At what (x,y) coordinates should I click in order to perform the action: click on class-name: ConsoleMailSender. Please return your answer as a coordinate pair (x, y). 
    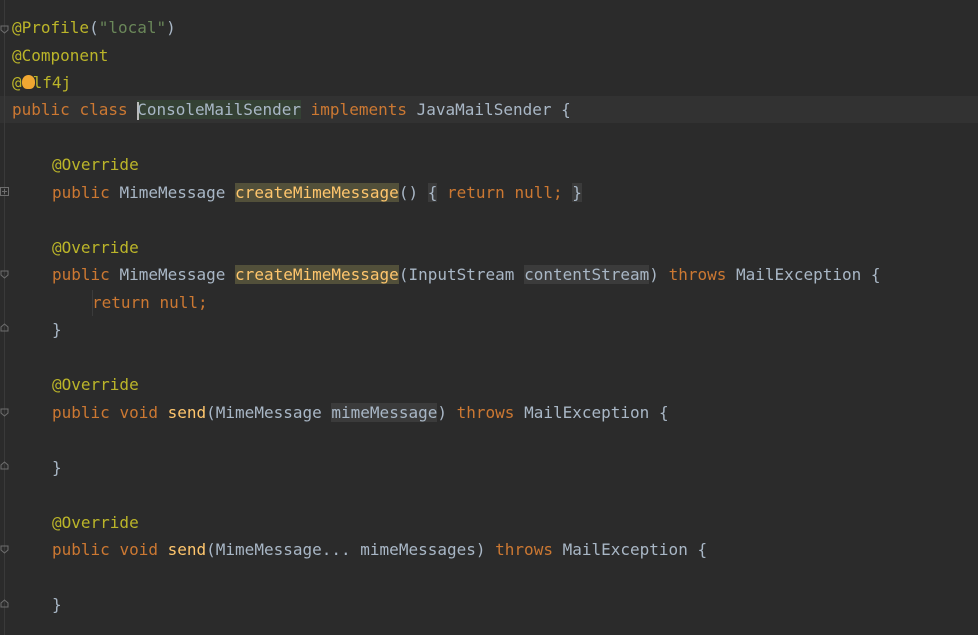
    Looking at the image, I should click on (219, 110).